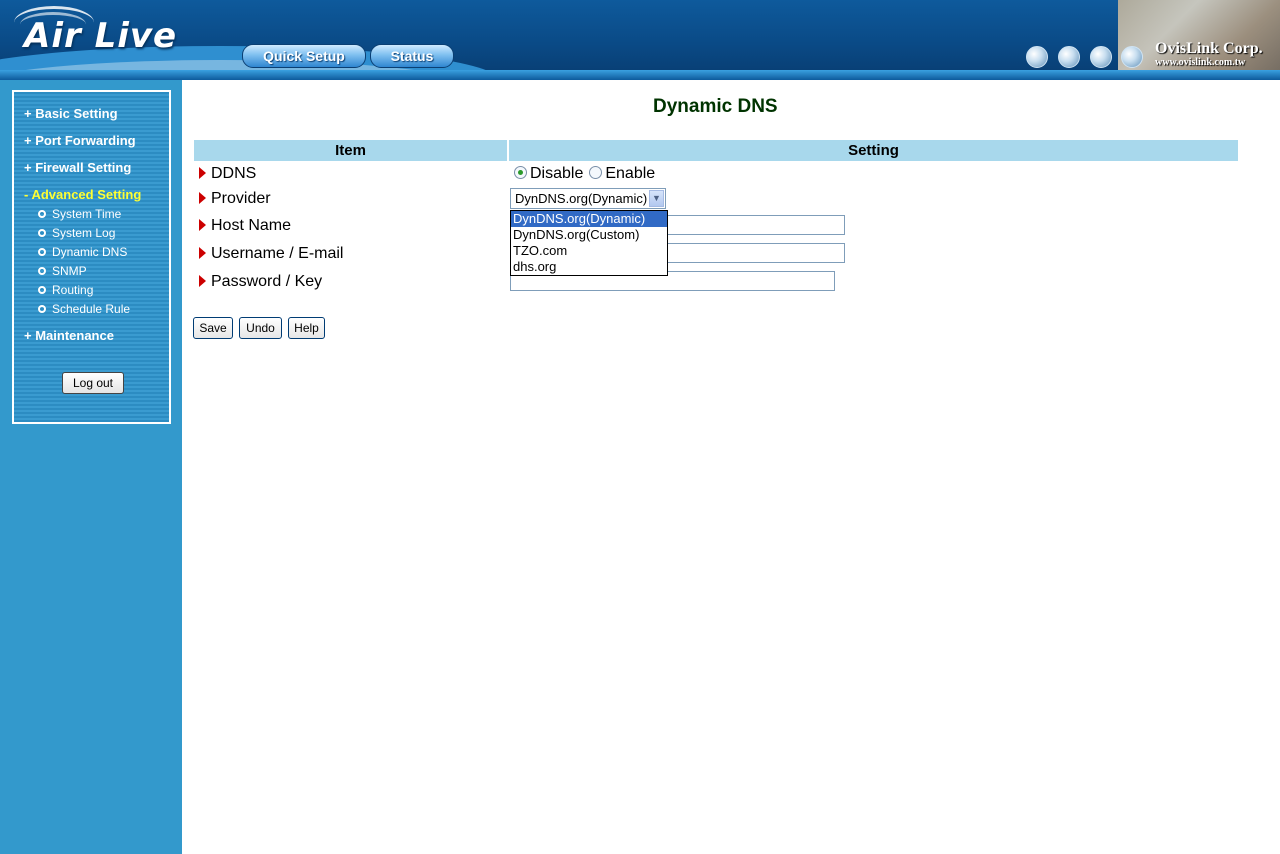 The height and width of the screenshot is (854, 1280). What do you see at coordinates (213, 328) in the screenshot?
I see `save-button: Save` at bounding box center [213, 328].